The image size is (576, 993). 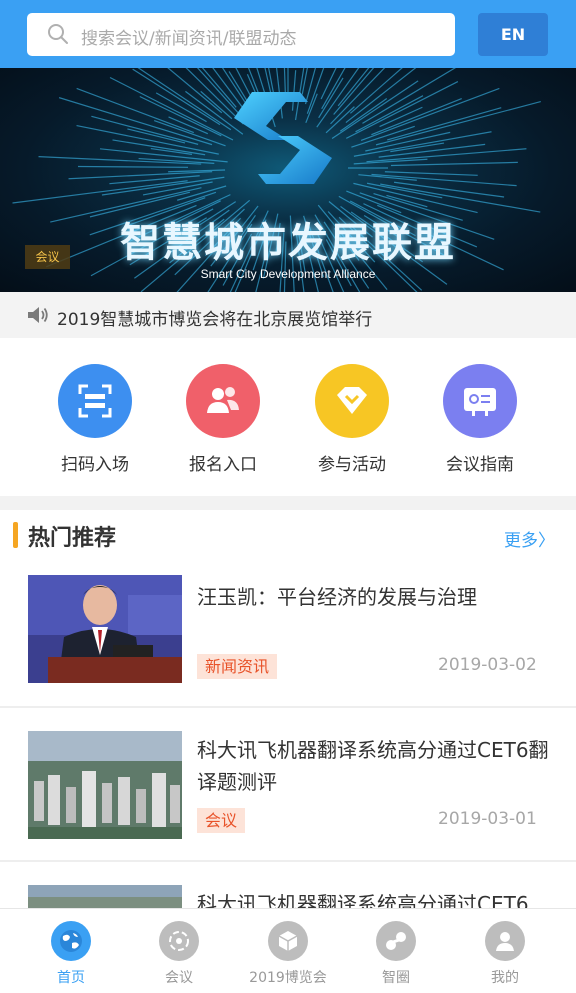 What do you see at coordinates (288, 796) in the screenshot?
I see `article-item: 科大讯飞机器翻译系统高分通过CET6翻译题测评 会议 2019-03-01` at bounding box center [288, 796].